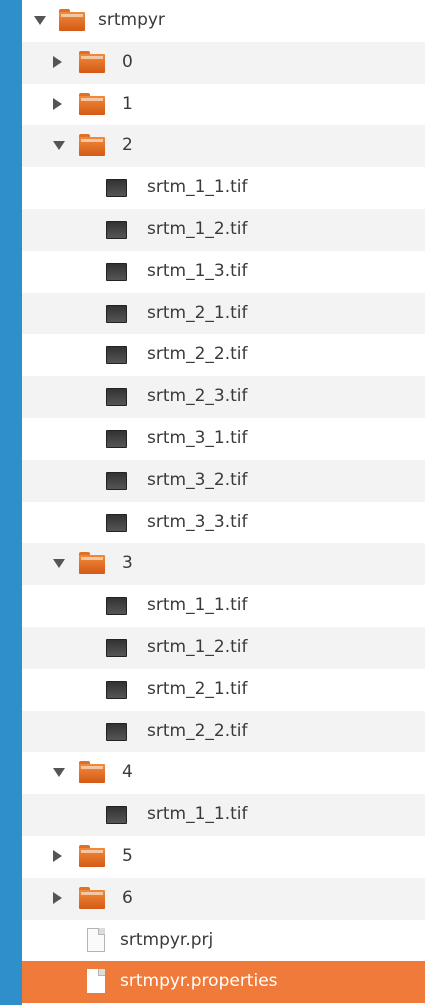  I want to click on tree-item-label: srtm_2_3.tif, so click(197, 396).